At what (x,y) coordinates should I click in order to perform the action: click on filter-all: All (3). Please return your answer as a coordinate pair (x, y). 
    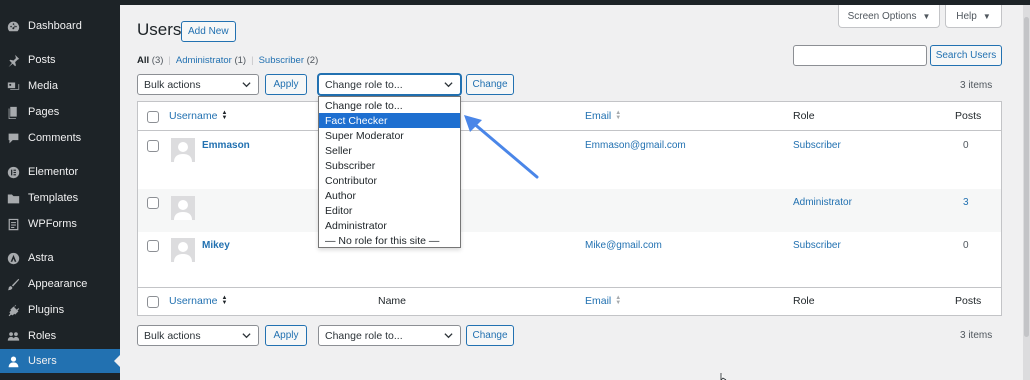
    Looking at the image, I should click on (150, 60).